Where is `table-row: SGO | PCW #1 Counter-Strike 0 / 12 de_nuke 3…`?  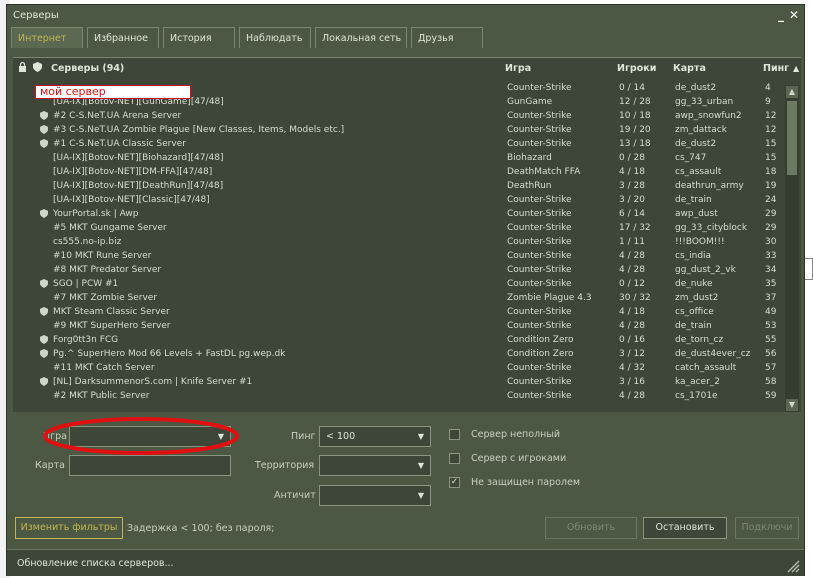
table-row: SGO | PCW #1 Counter-Strike 0 / 12 de_nuke 3… is located at coordinates (398, 284).